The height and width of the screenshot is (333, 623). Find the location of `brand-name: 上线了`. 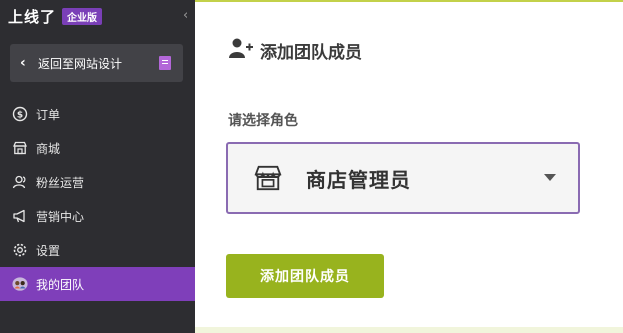

brand-name: 上线了 is located at coordinates (32, 16).